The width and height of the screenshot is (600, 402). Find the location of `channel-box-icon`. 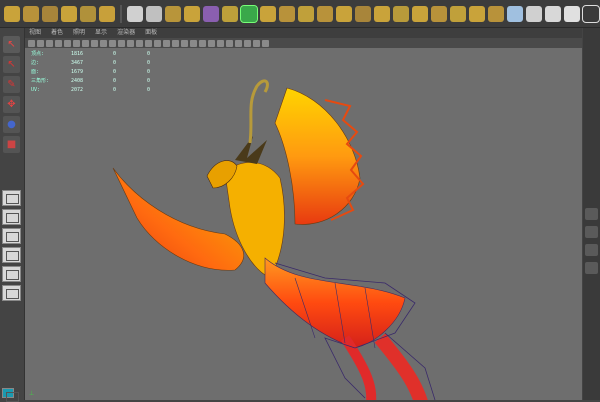

channel-box-icon is located at coordinates (591, 214).